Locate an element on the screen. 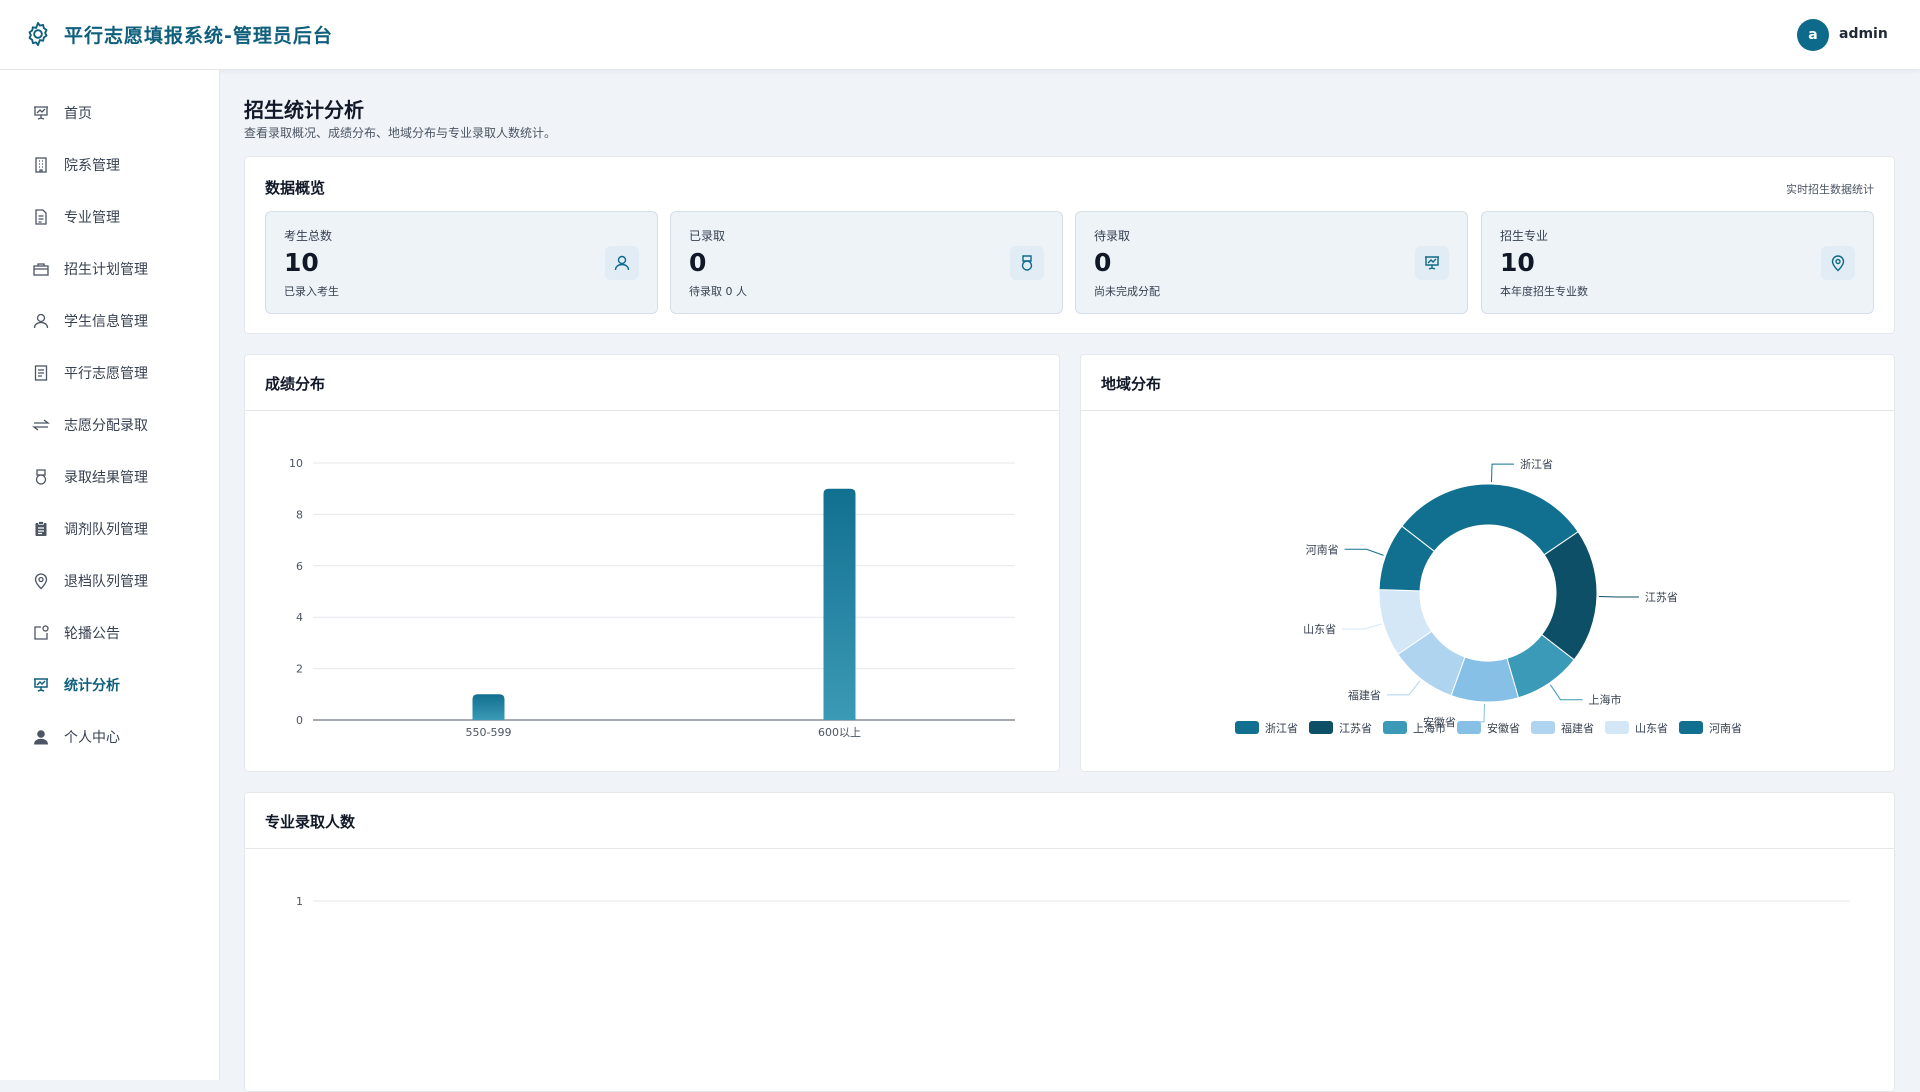 Image resolution: width=1920 pixels, height=1092 pixels. list-document-icon is located at coordinates (41, 373).